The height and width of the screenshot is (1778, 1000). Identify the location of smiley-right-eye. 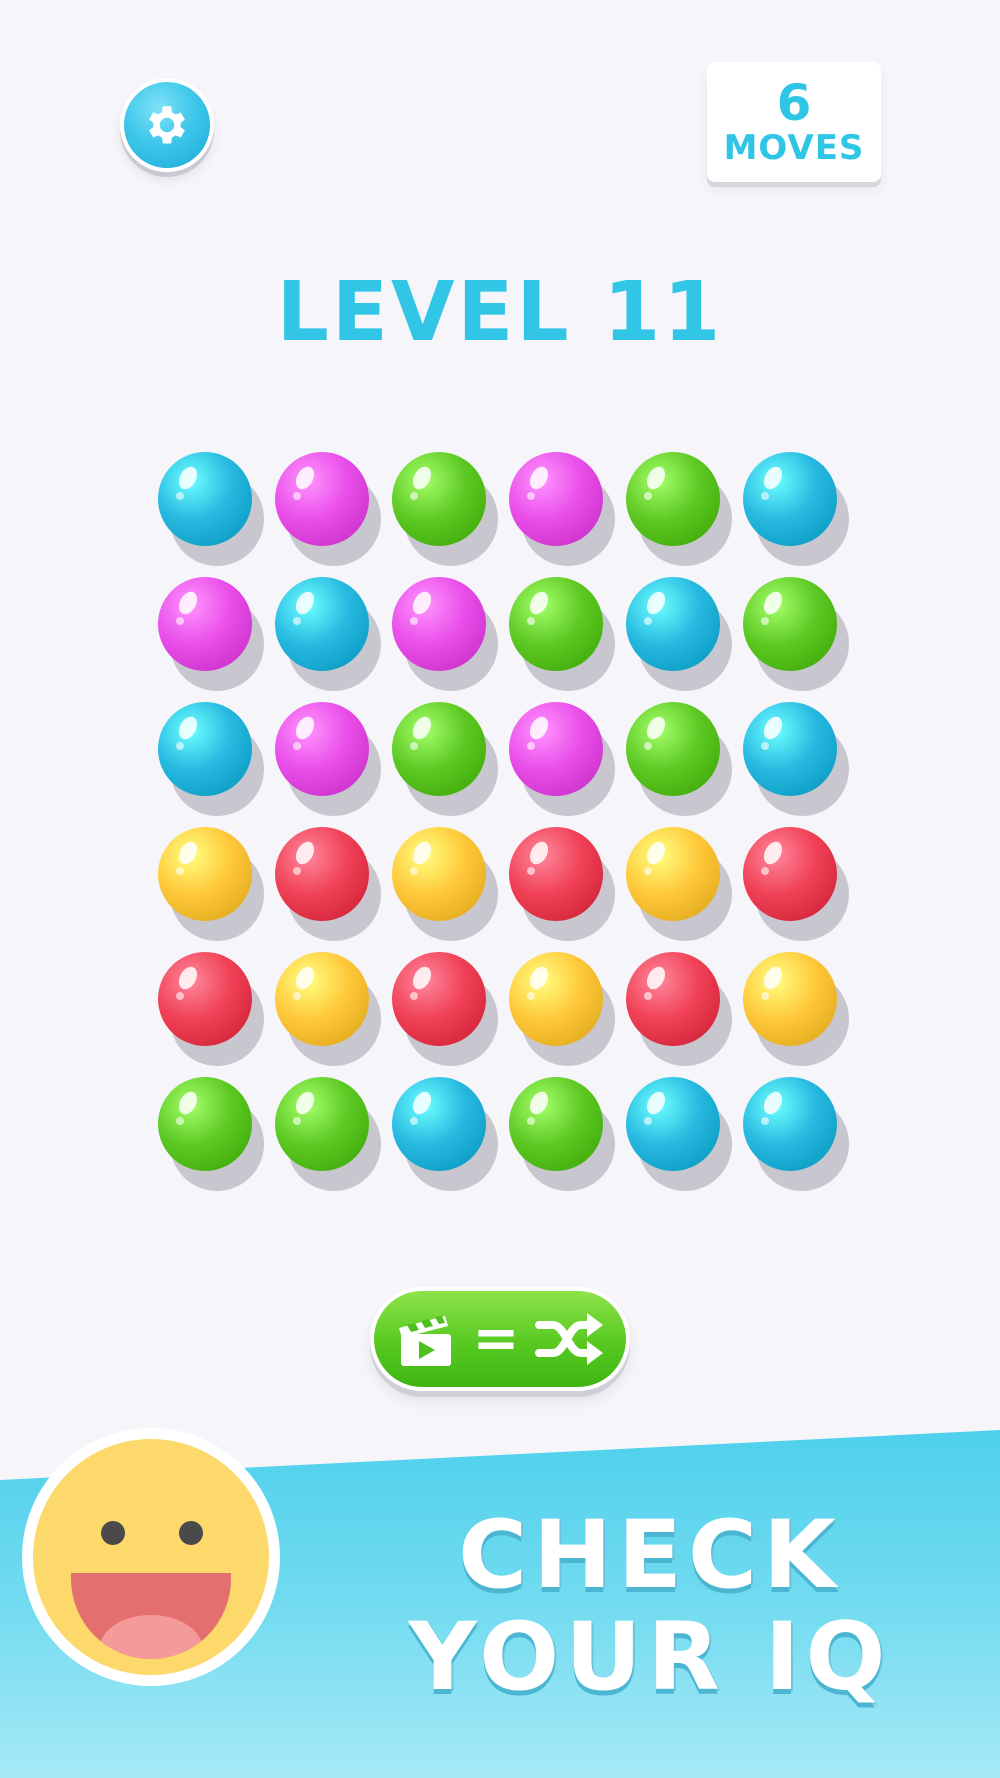
(191, 1533).